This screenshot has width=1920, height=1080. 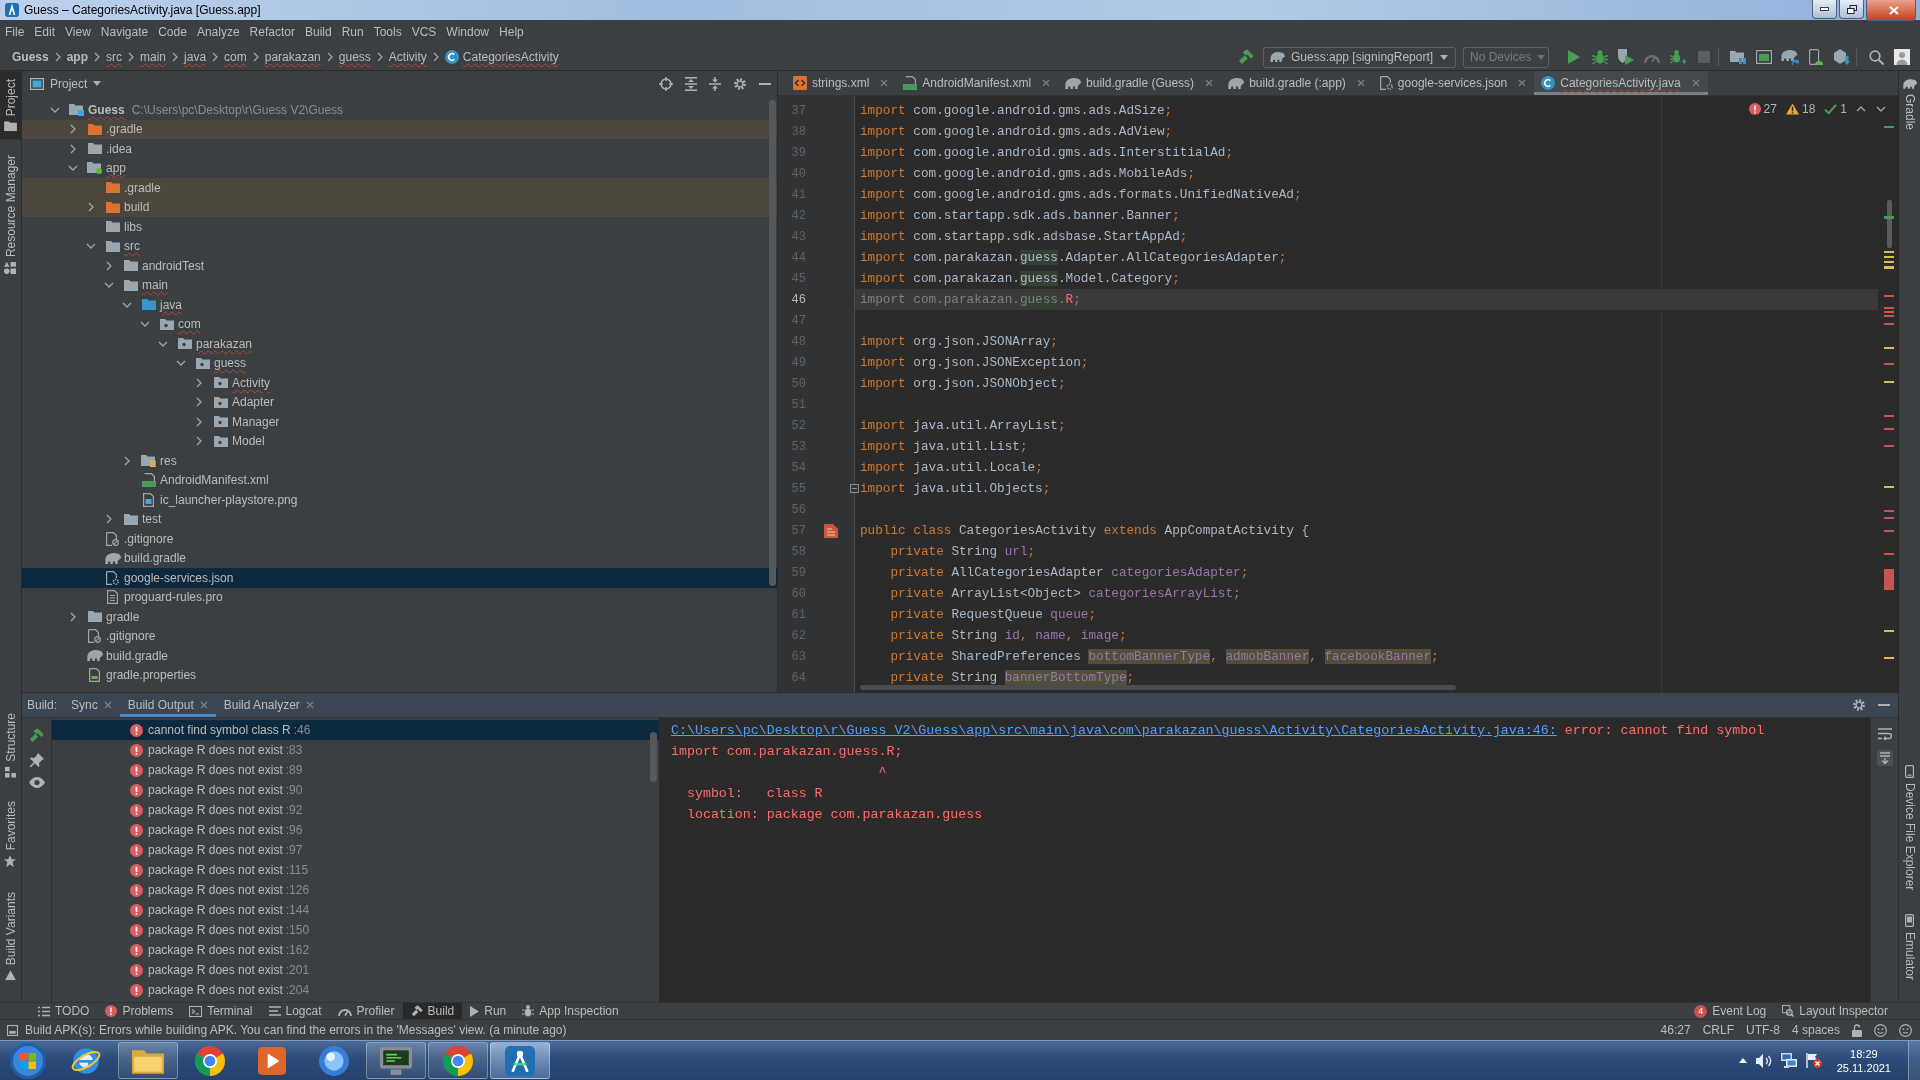 I want to click on tree-item: build.gradle, so click(x=399, y=558).